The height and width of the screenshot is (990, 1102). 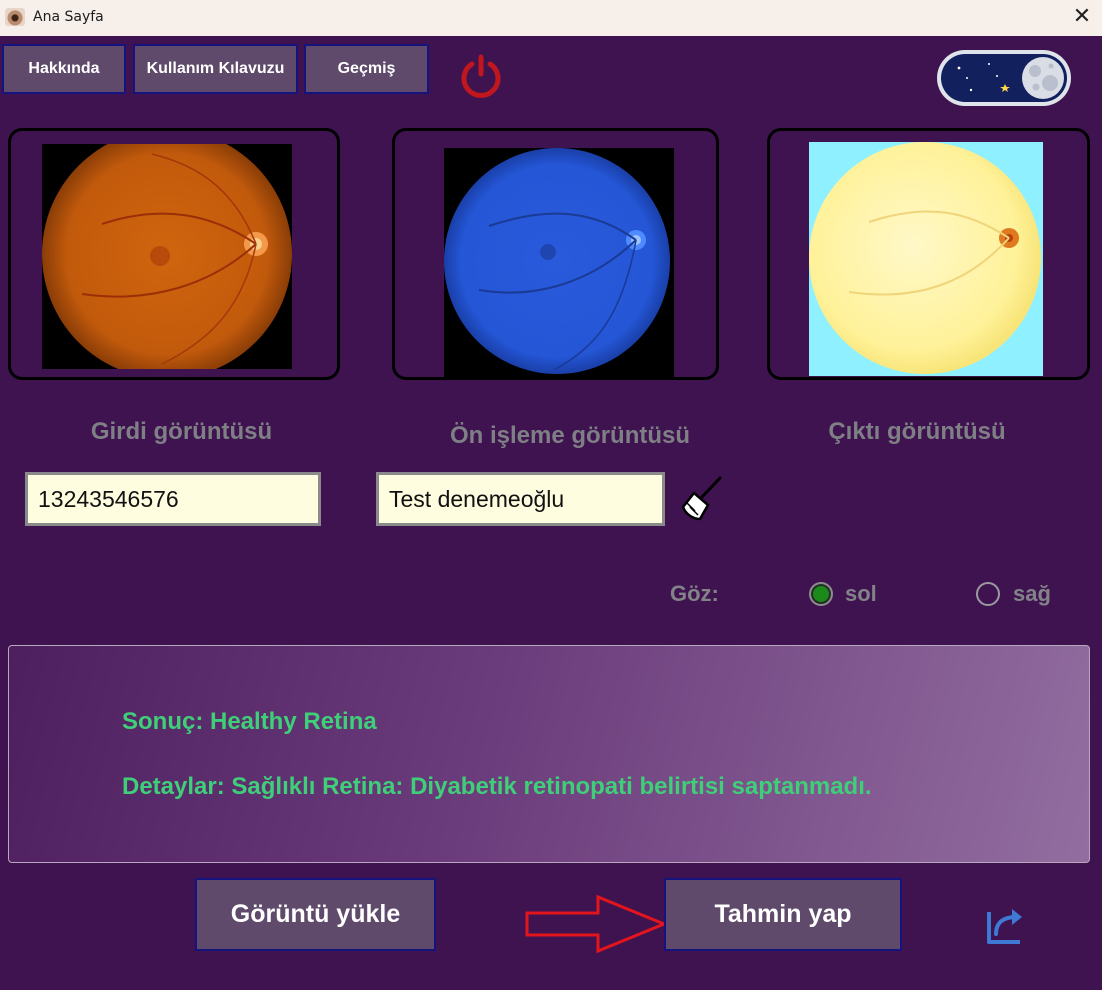 I want to click on title-bar: Ana Sayfa ✕, so click(x=551, y=18).